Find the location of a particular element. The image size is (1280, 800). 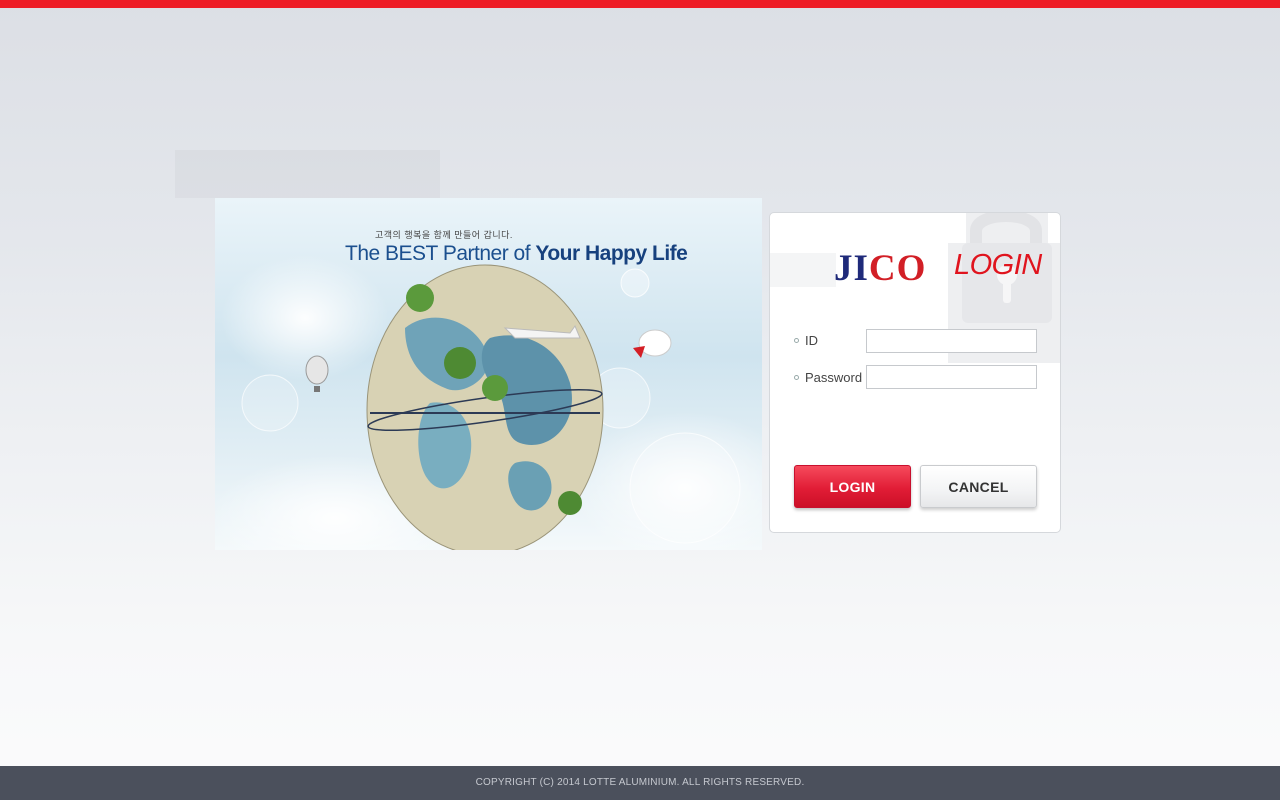

password-label: Password is located at coordinates (828, 377).